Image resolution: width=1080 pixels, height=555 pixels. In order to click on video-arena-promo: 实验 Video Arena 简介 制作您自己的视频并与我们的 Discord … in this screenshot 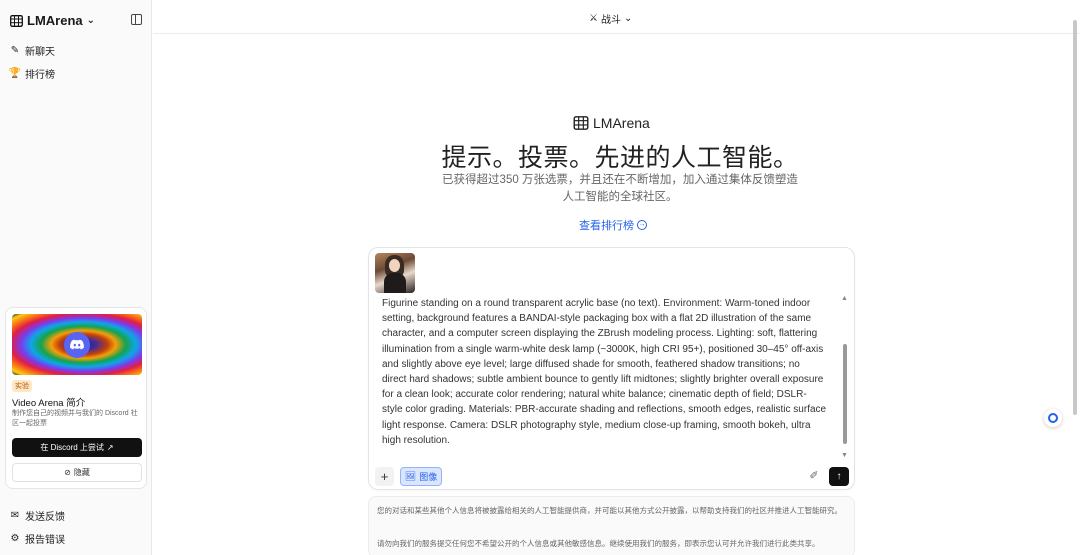, I will do `click(76, 398)`.